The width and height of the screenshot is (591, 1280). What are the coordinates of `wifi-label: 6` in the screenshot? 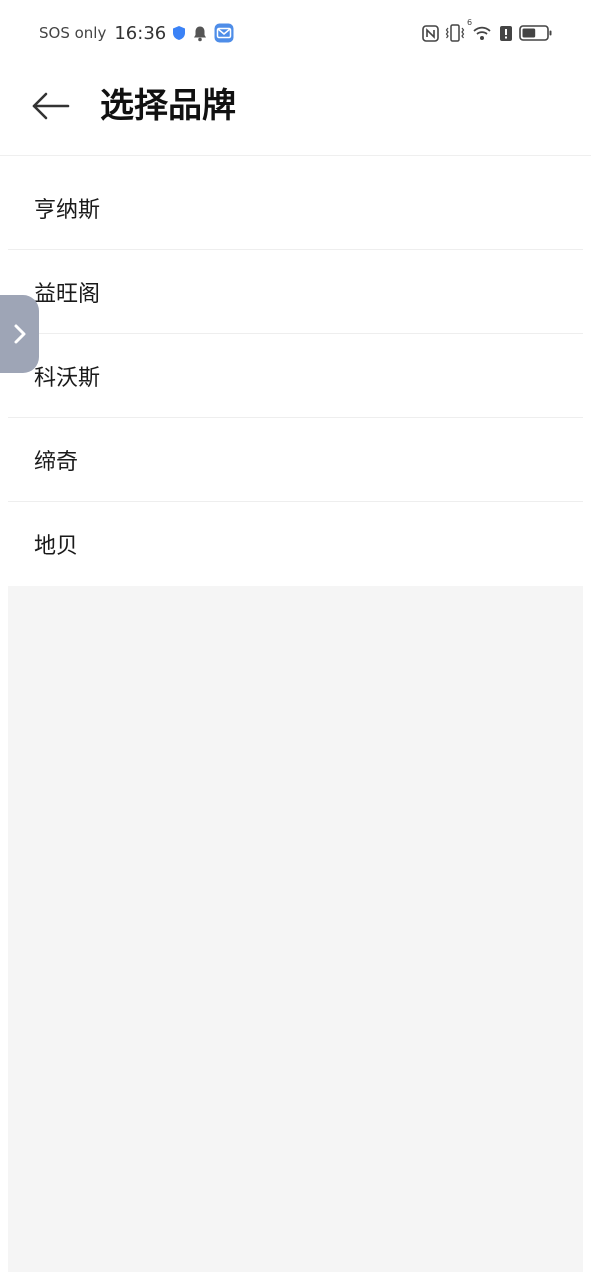 It's located at (470, 22).